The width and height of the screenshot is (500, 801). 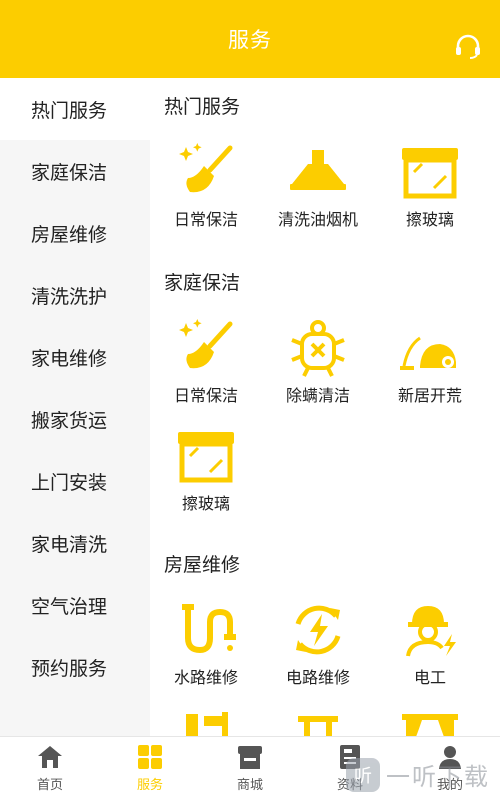 What do you see at coordinates (318, 348) in the screenshot?
I see `mite-icon` at bounding box center [318, 348].